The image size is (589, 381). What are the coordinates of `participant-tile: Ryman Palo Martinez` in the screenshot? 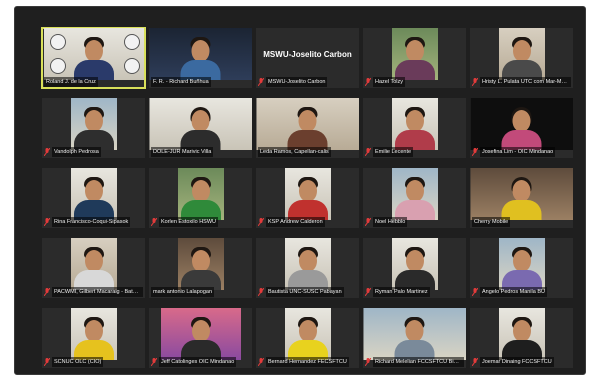 It's located at (414, 268).